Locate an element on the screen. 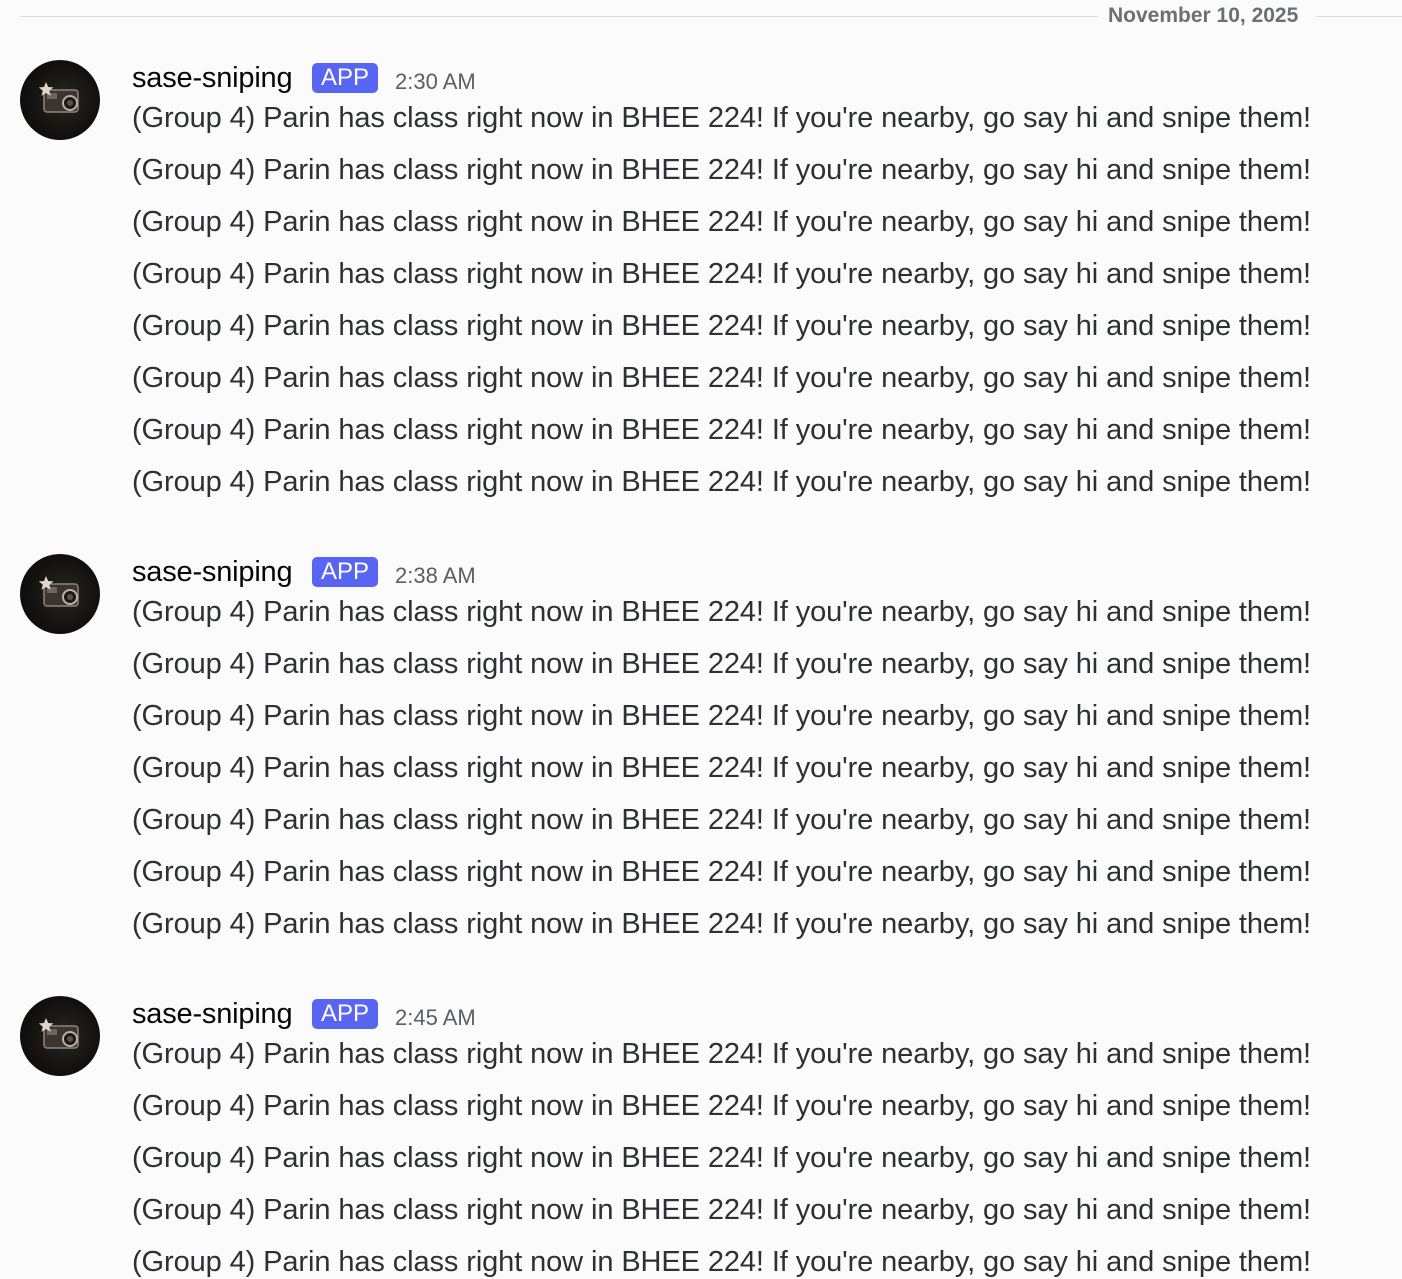 The width and height of the screenshot is (1402, 1279). date-divider-label: November 10, 2025 is located at coordinates (1203, 15).